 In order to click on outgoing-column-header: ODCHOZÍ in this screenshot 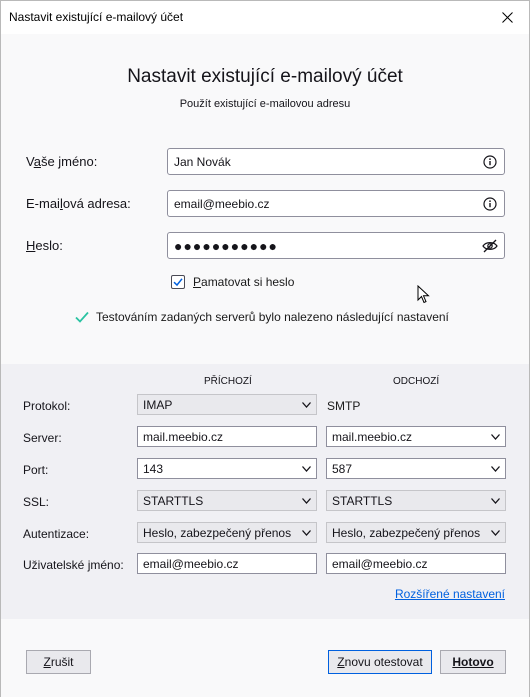, I will do `click(416, 381)`.